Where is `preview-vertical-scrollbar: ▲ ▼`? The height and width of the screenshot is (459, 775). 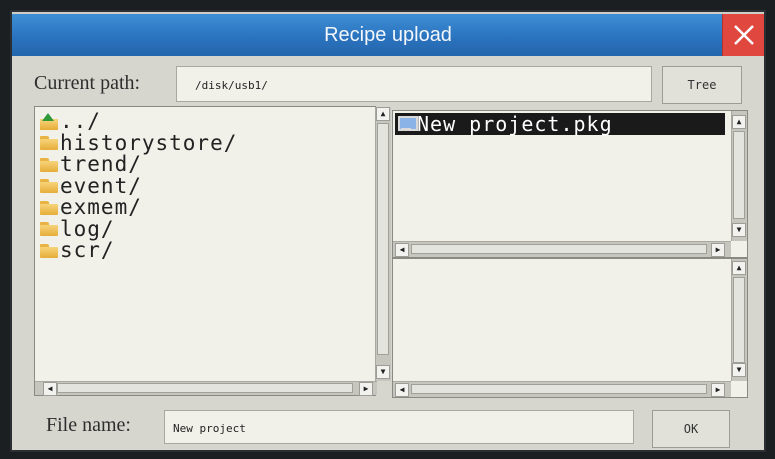 preview-vertical-scrollbar: ▲ ▼ is located at coordinates (739, 320).